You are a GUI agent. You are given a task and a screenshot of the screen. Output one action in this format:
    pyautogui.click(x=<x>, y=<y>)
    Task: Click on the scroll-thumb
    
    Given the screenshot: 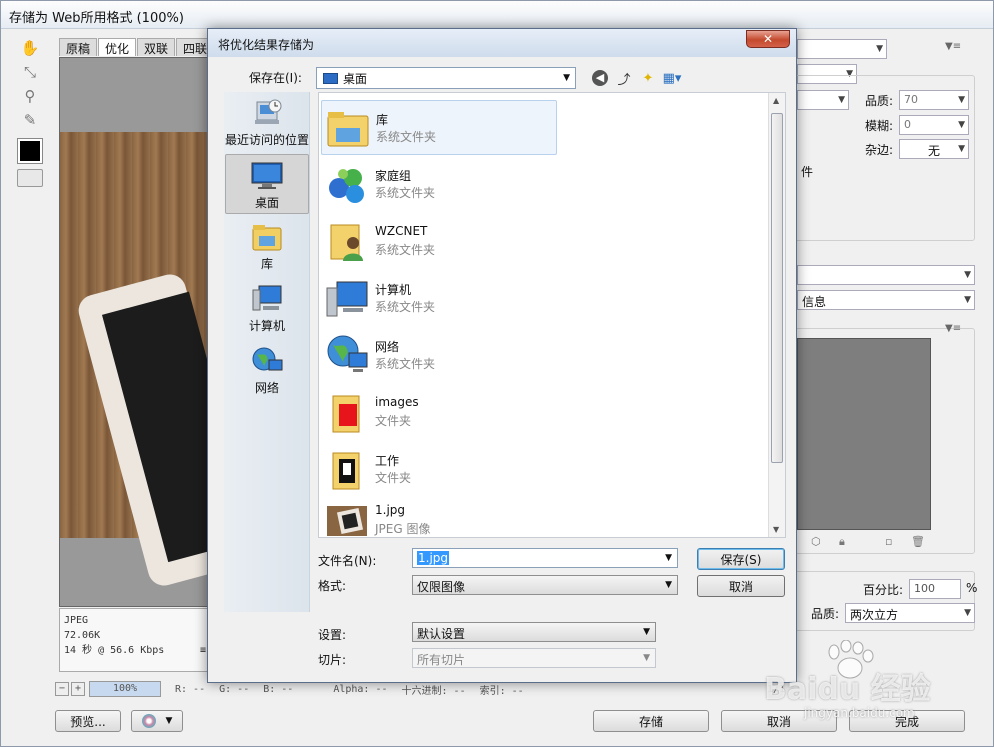 What is the action you would take?
    pyautogui.click(x=777, y=288)
    